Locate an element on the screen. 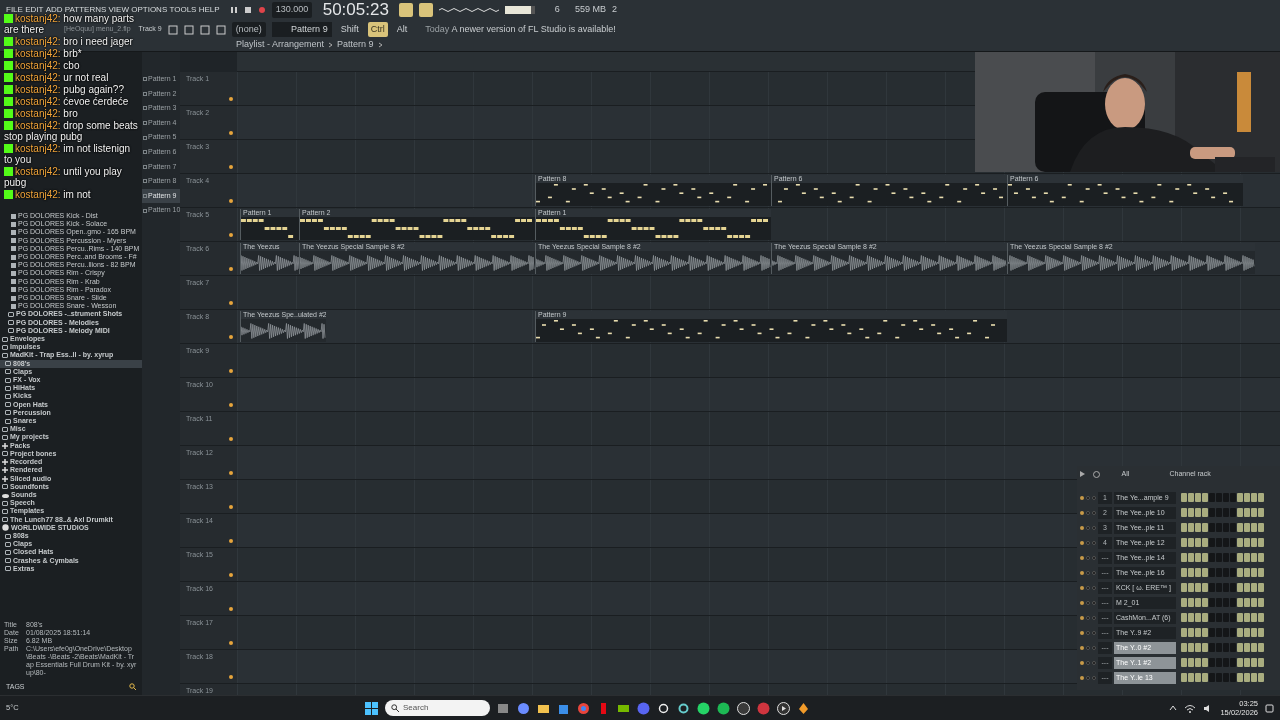 Image resolution: width=1280 pixels, height=720 pixels. menu-item: EDIT is located at coordinates (34, 10).